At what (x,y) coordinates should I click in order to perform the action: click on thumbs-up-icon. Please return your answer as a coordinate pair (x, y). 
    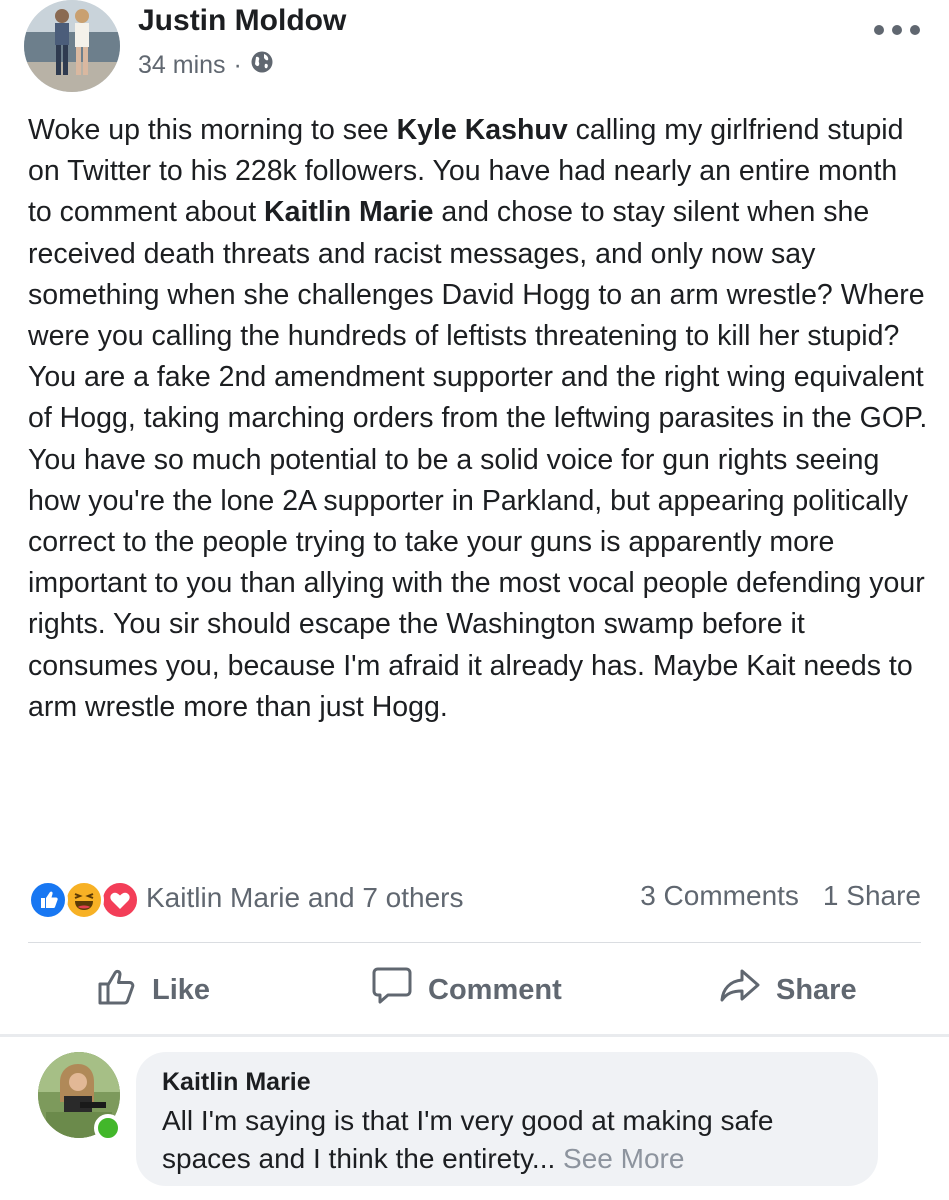
    Looking at the image, I should click on (117, 990).